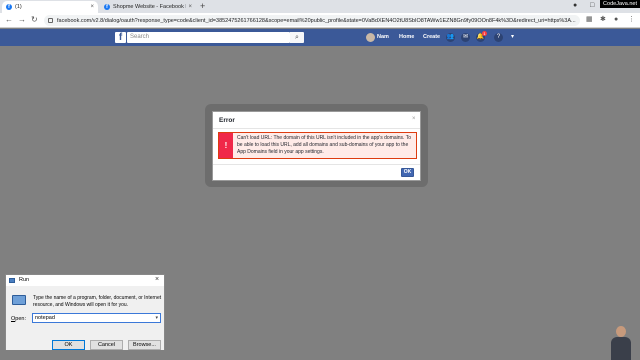 The image size is (640, 360). What do you see at coordinates (575, 5) in the screenshot?
I see `minimize-icon: ●` at bounding box center [575, 5].